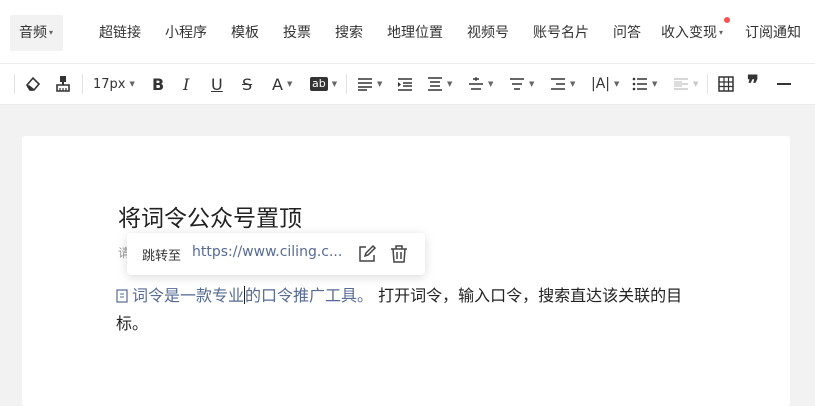  What do you see at coordinates (63, 84) in the screenshot?
I see `format-painter-icon` at bounding box center [63, 84].